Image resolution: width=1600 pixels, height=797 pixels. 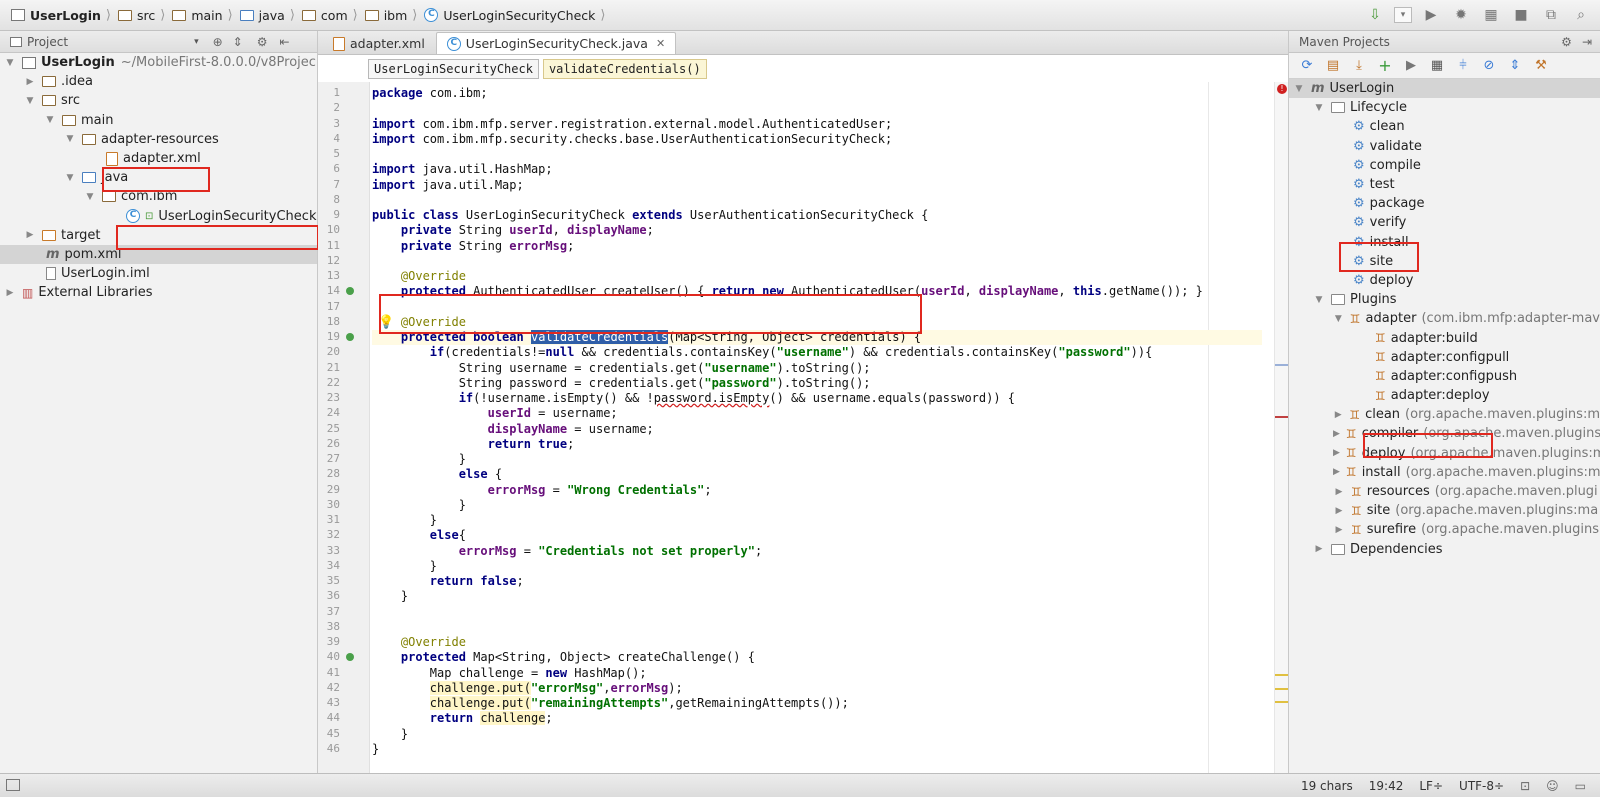 I want to click on lock-icon: ⊡, so click(x=1525, y=786).